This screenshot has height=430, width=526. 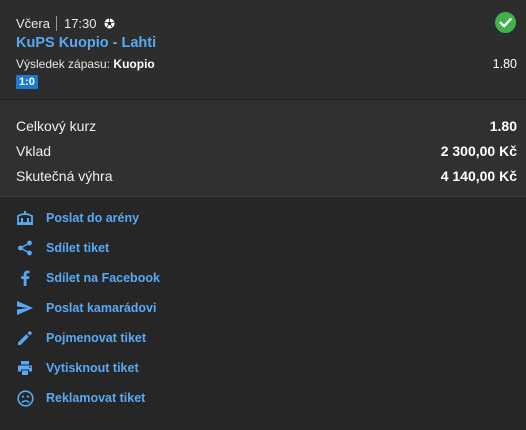 I want to click on share-icon, so click(x=25, y=248).